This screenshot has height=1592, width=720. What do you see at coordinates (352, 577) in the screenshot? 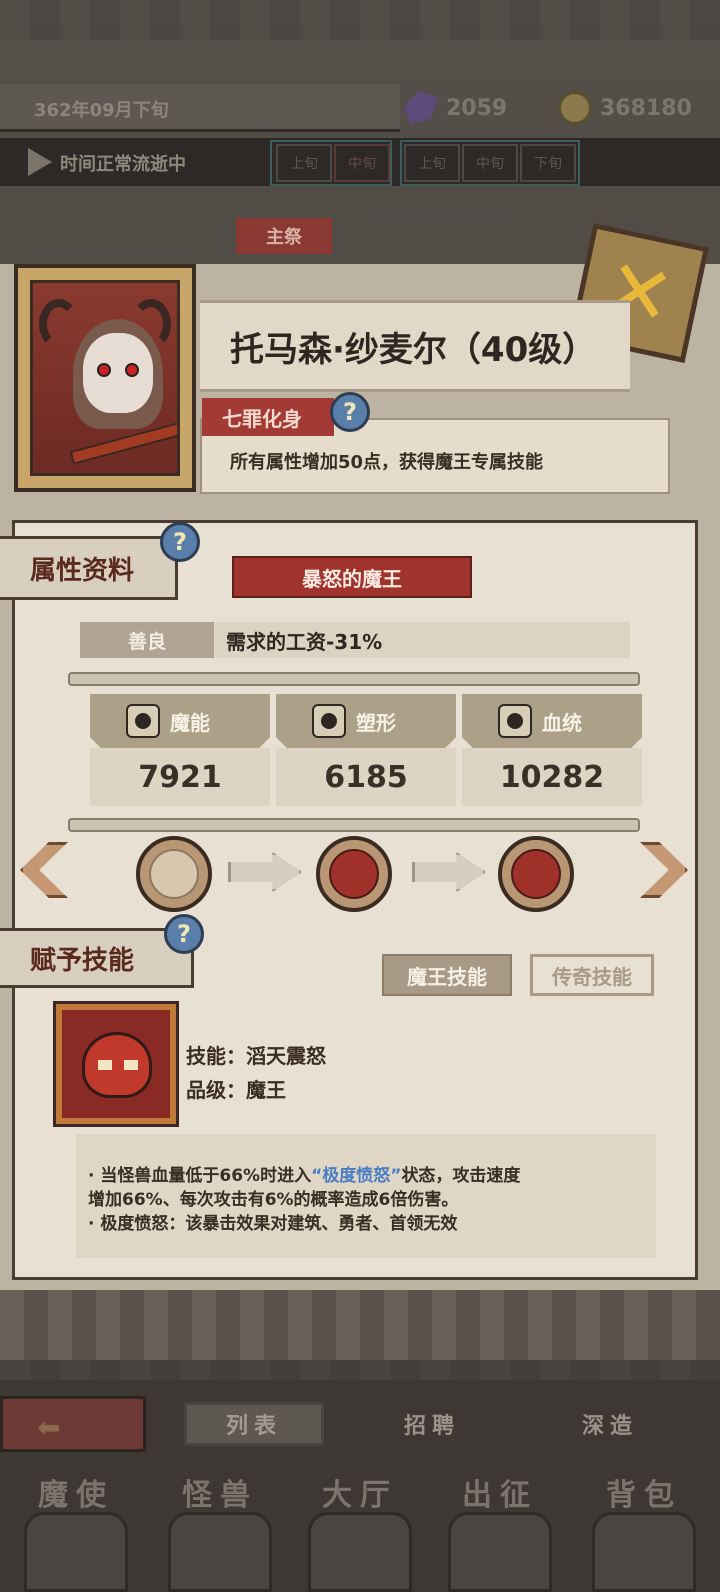
I see `title-ribbon: 暴怒的魔王` at bounding box center [352, 577].